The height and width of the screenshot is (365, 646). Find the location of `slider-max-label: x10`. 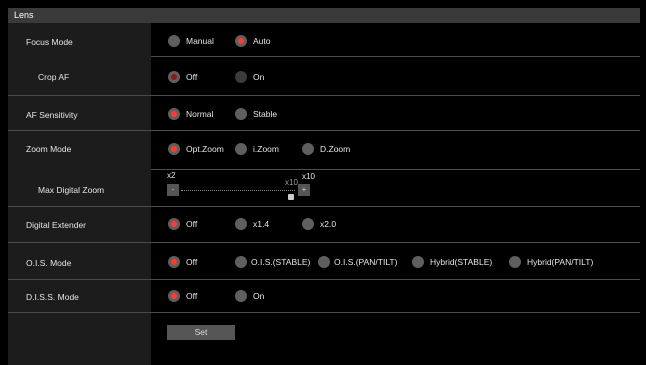

slider-max-label: x10 is located at coordinates (308, 176).